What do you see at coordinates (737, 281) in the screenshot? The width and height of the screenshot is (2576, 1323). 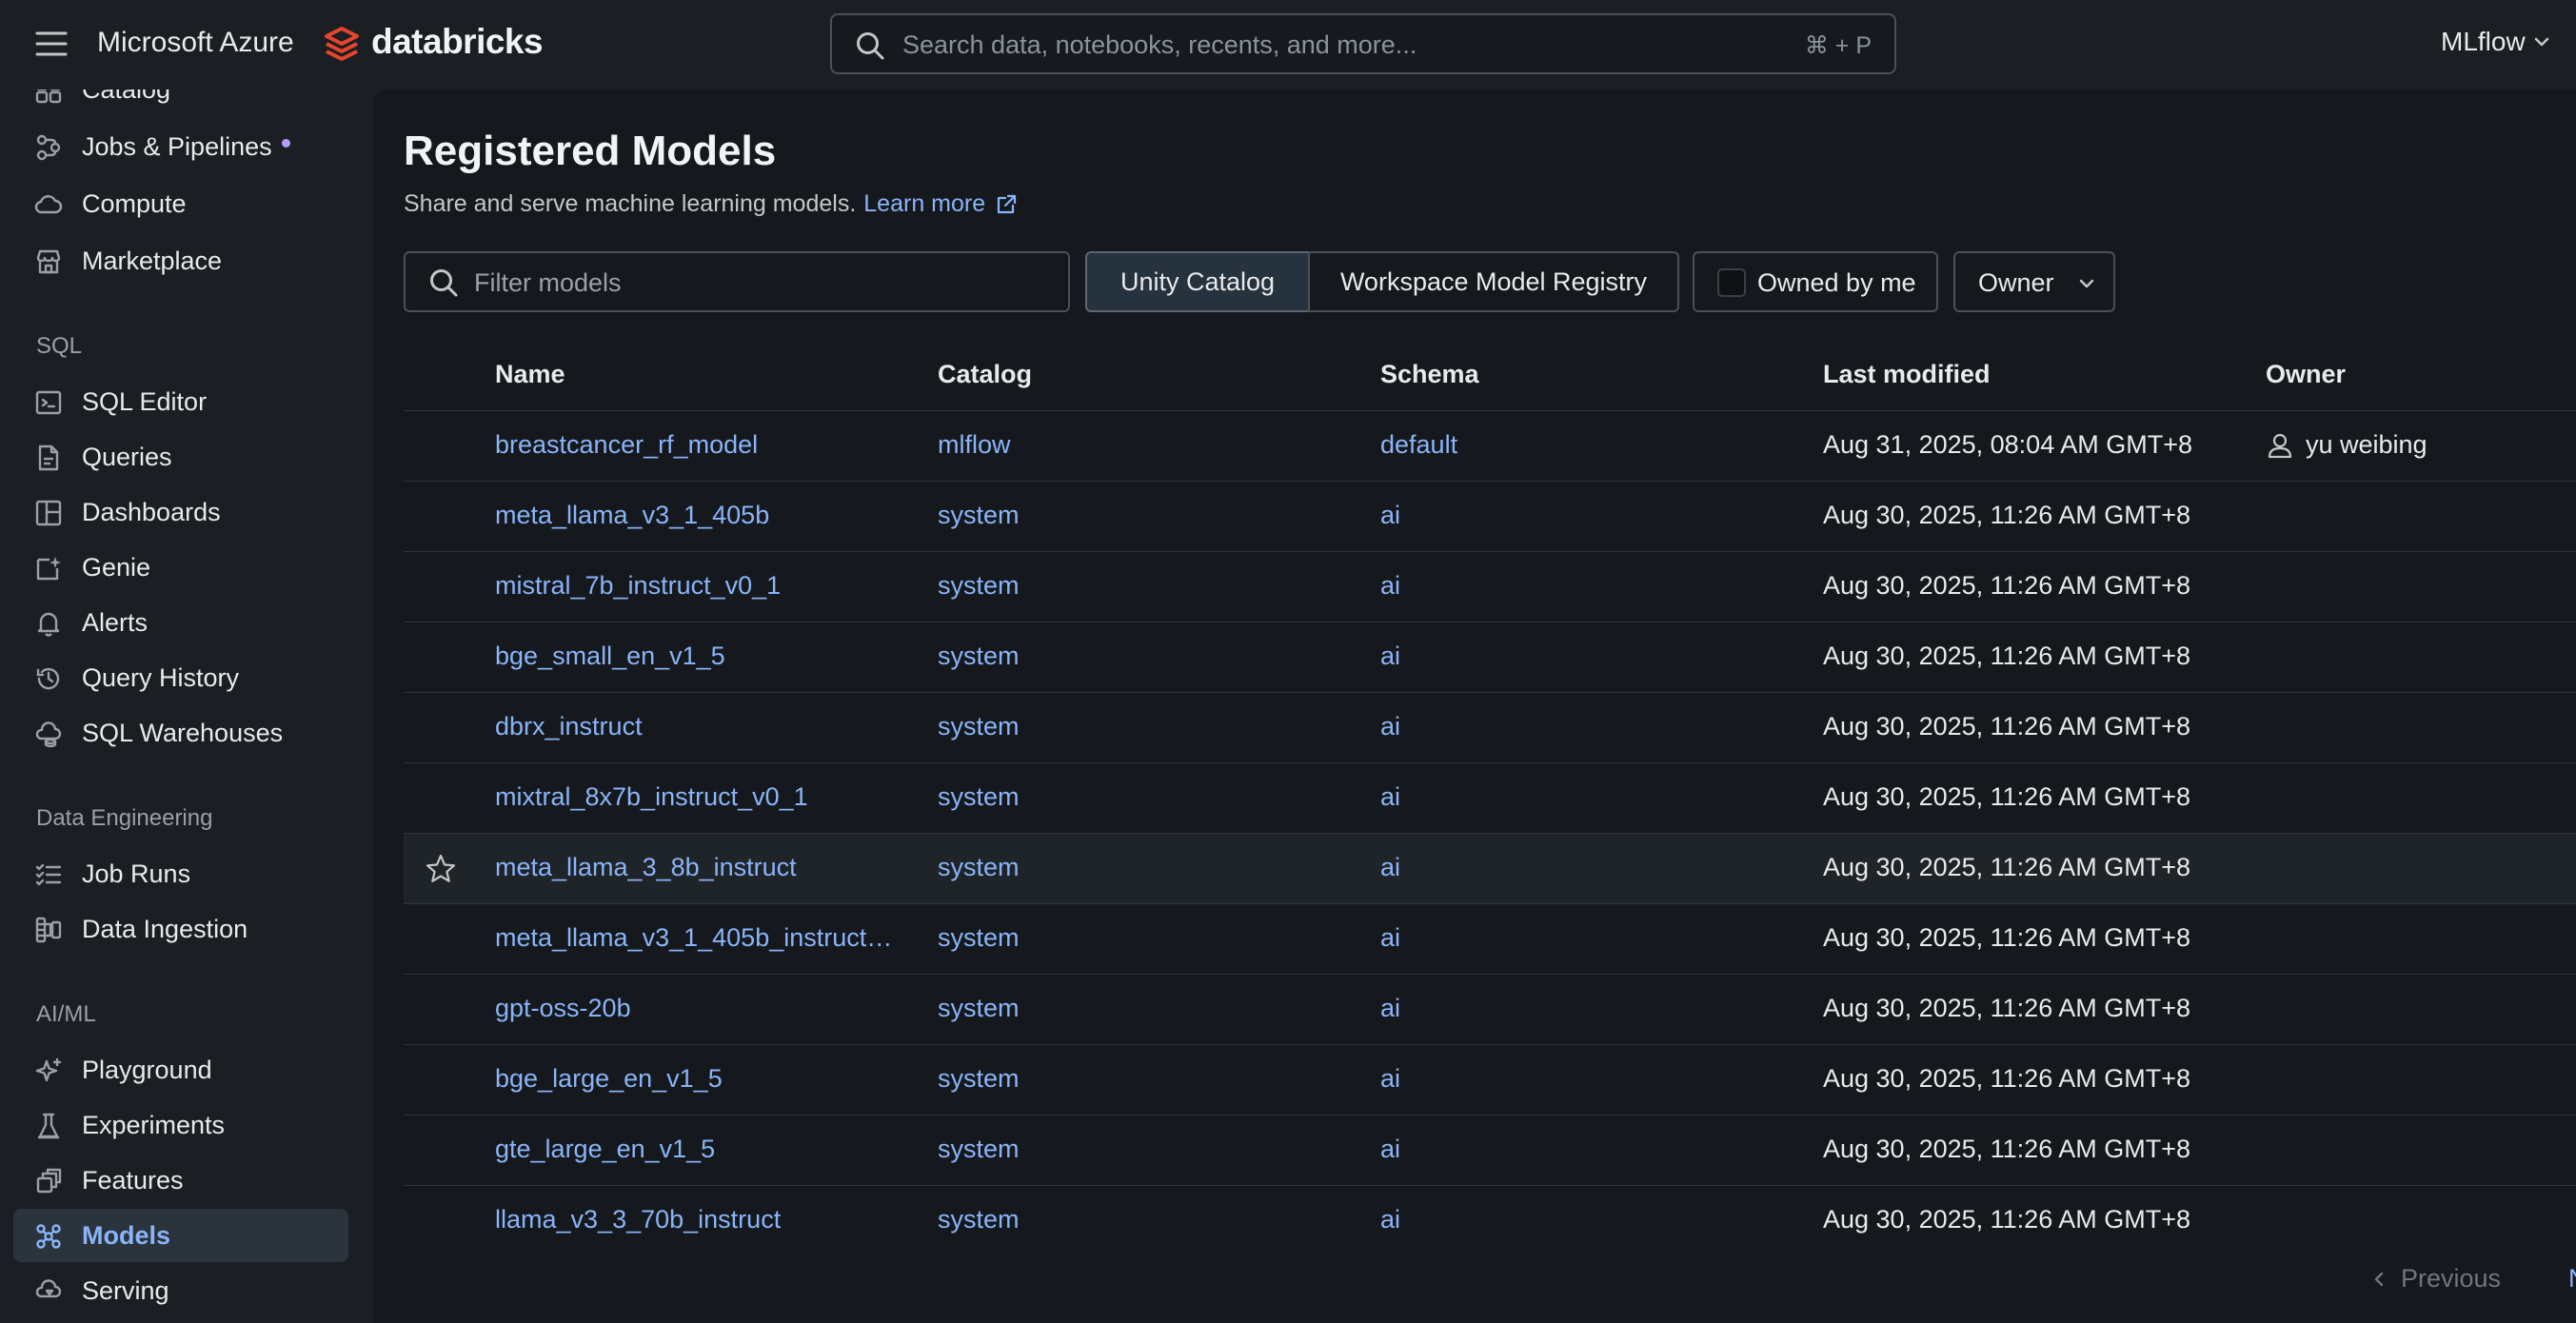 I see `filter-models-input: Filter models` at bounding box center [737, 281].